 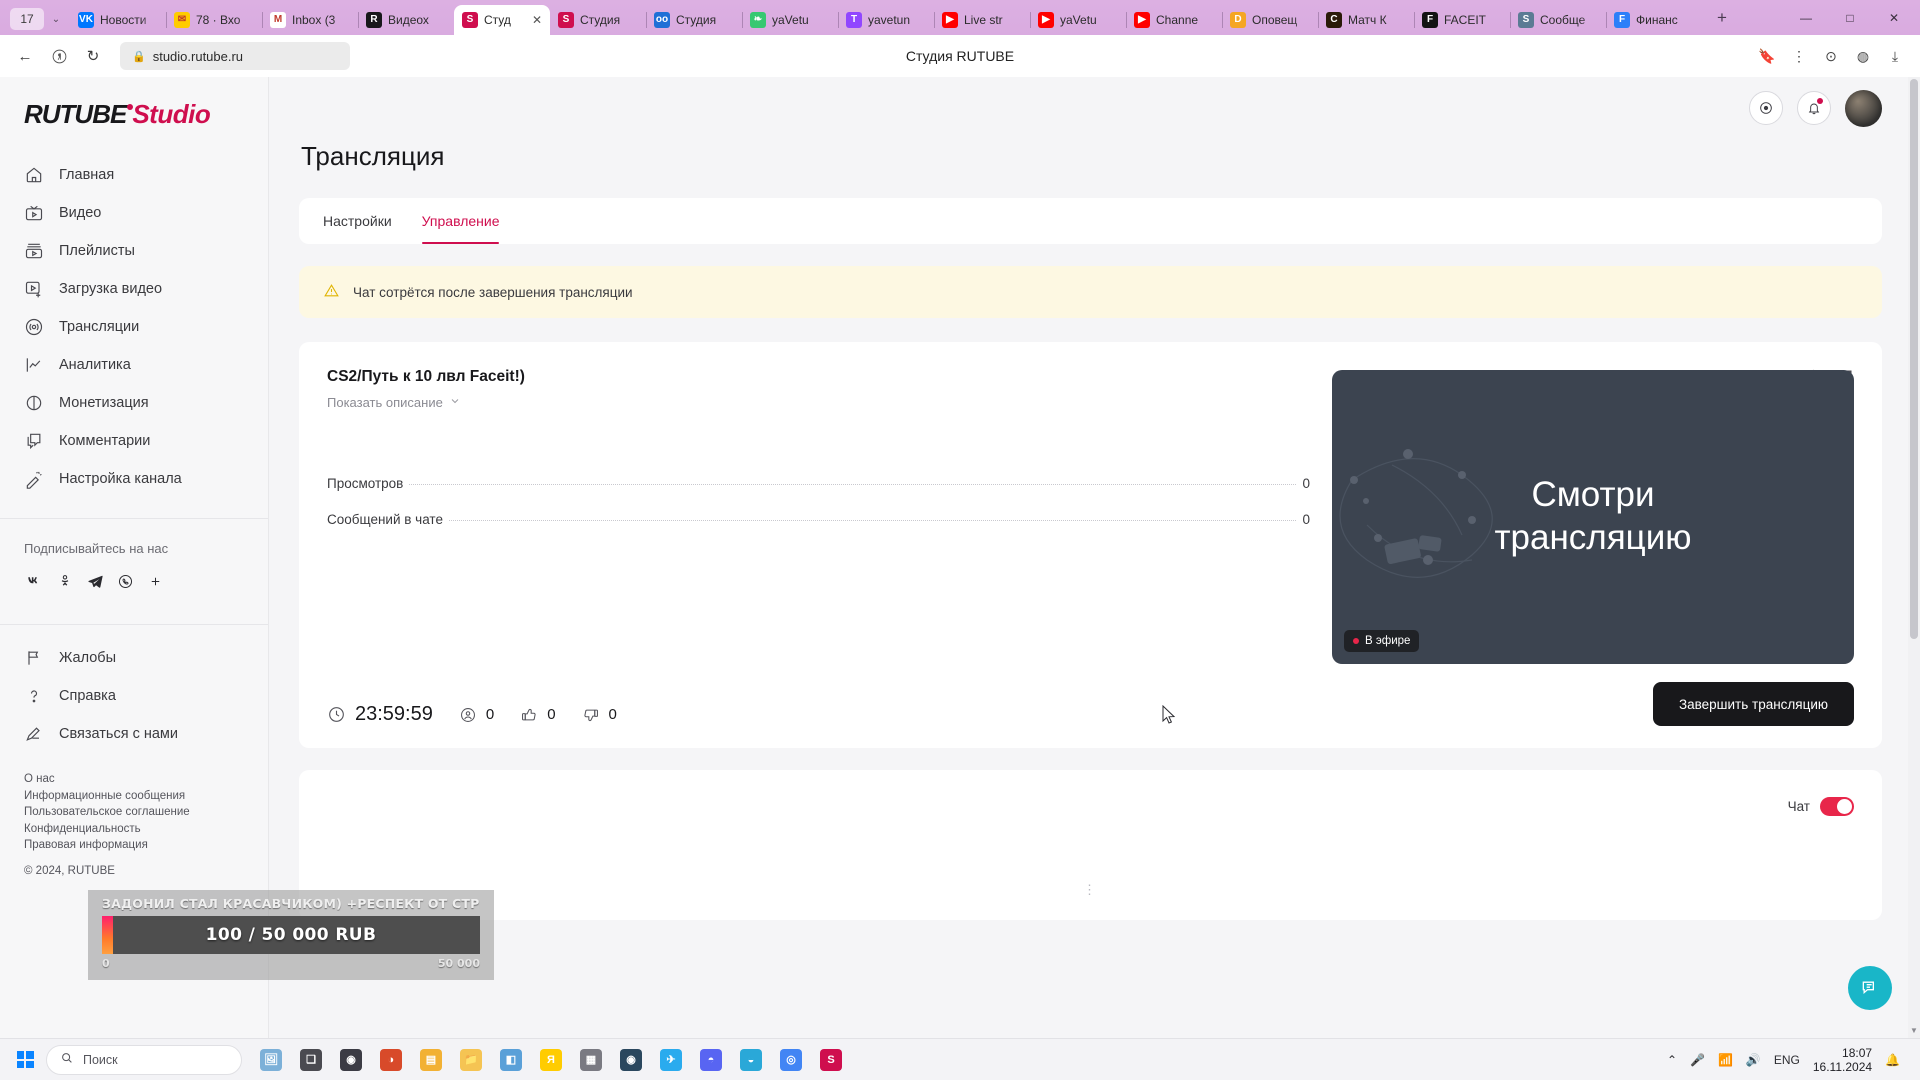 I want to click on bookmark-icon: 🔖, so click(x=1767, y=56).